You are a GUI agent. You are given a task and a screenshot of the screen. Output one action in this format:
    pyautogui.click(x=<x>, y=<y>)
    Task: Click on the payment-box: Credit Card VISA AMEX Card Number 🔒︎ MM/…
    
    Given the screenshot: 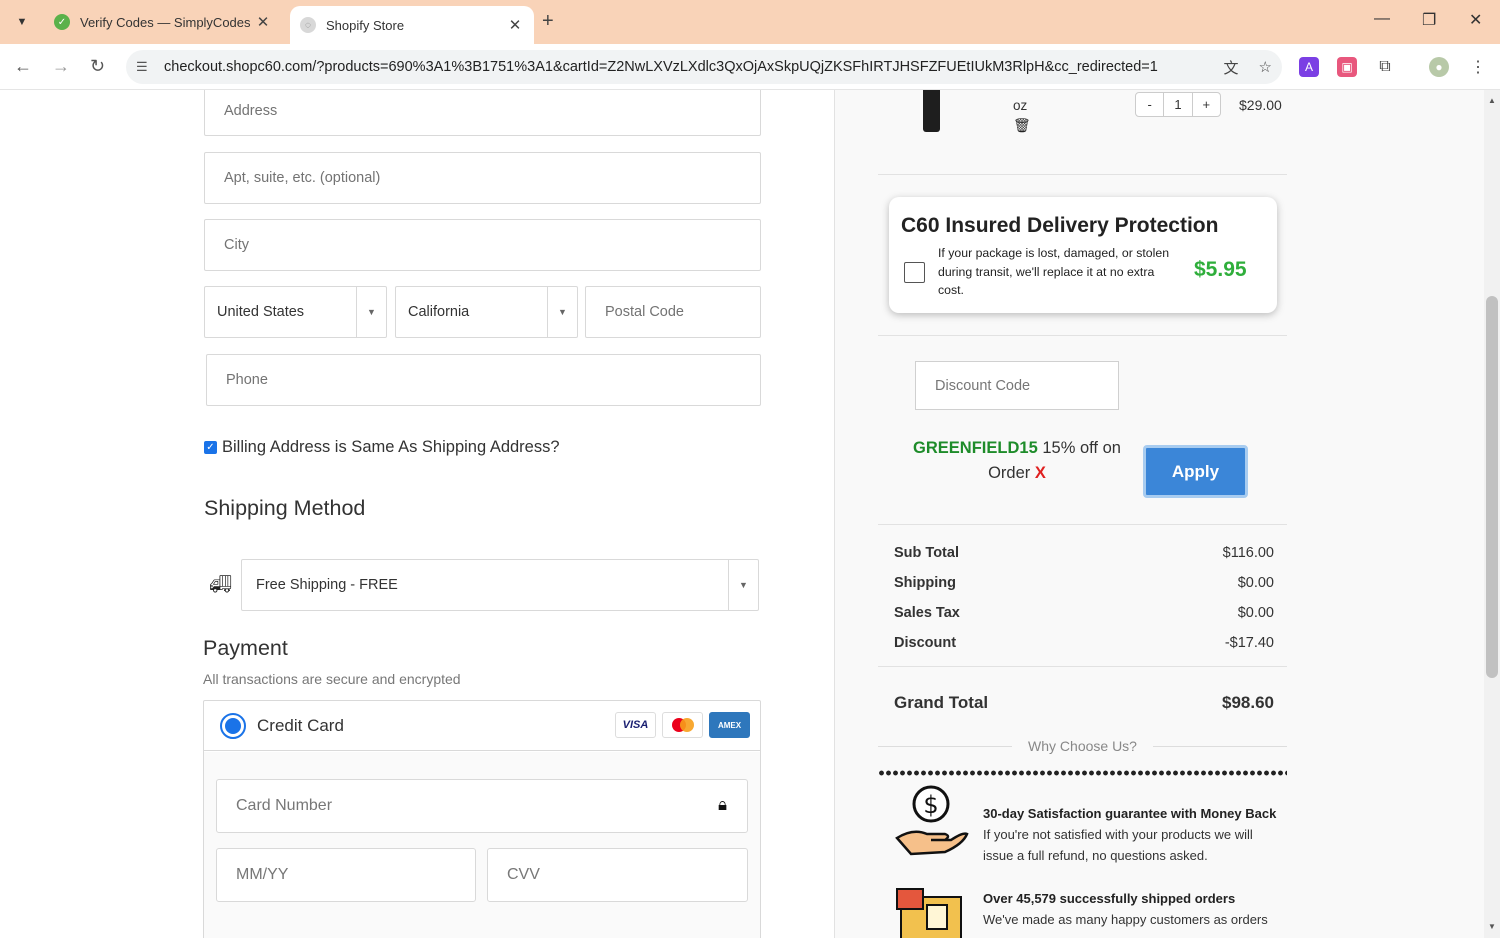 What is the action you would take?
    pyautogui.click(x=482, y=819)
    